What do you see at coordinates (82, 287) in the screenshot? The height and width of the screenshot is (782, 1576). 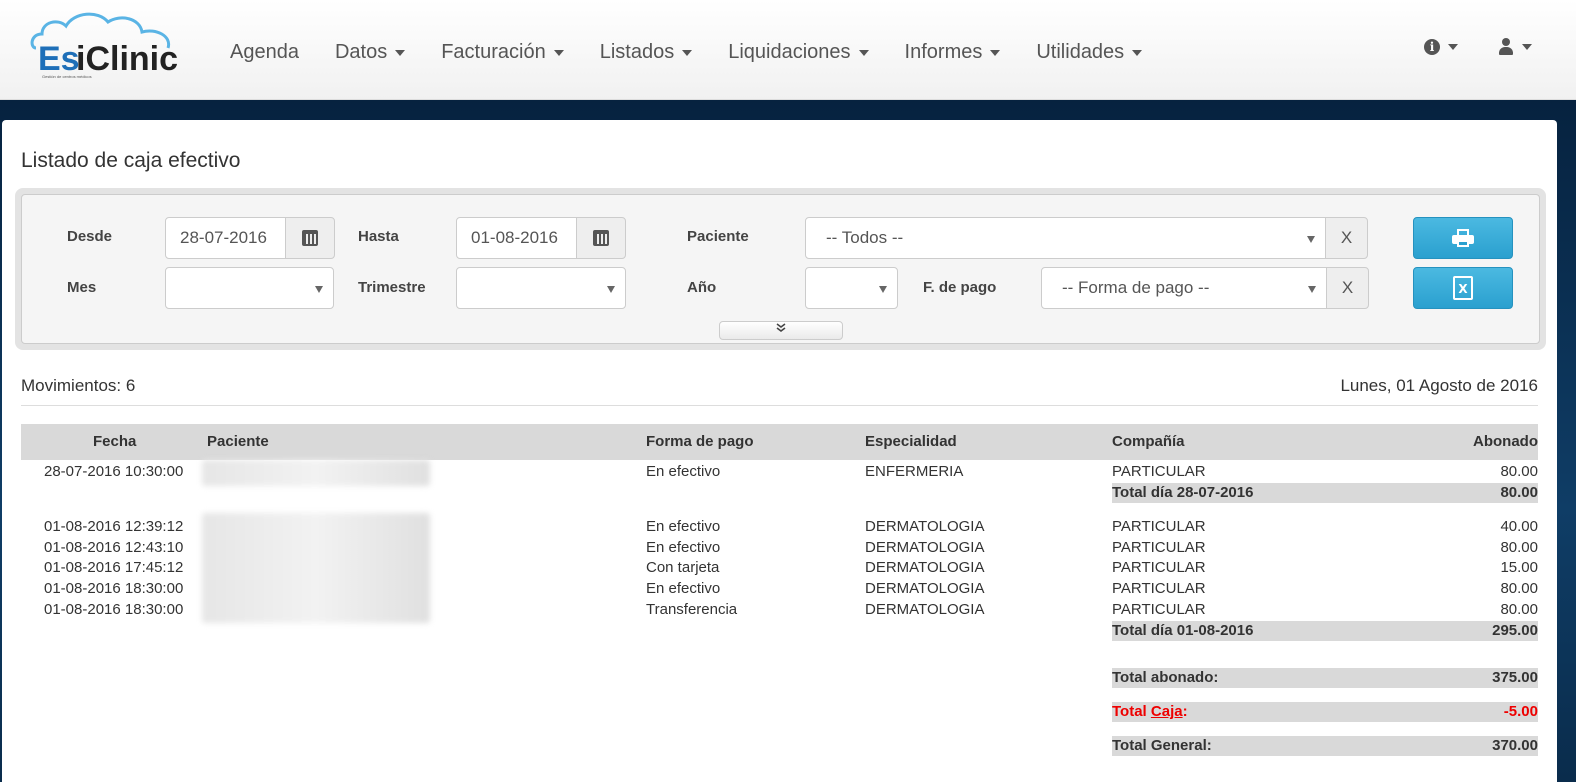 I see `mes-label: Mes` at bounding box center [82, 287].